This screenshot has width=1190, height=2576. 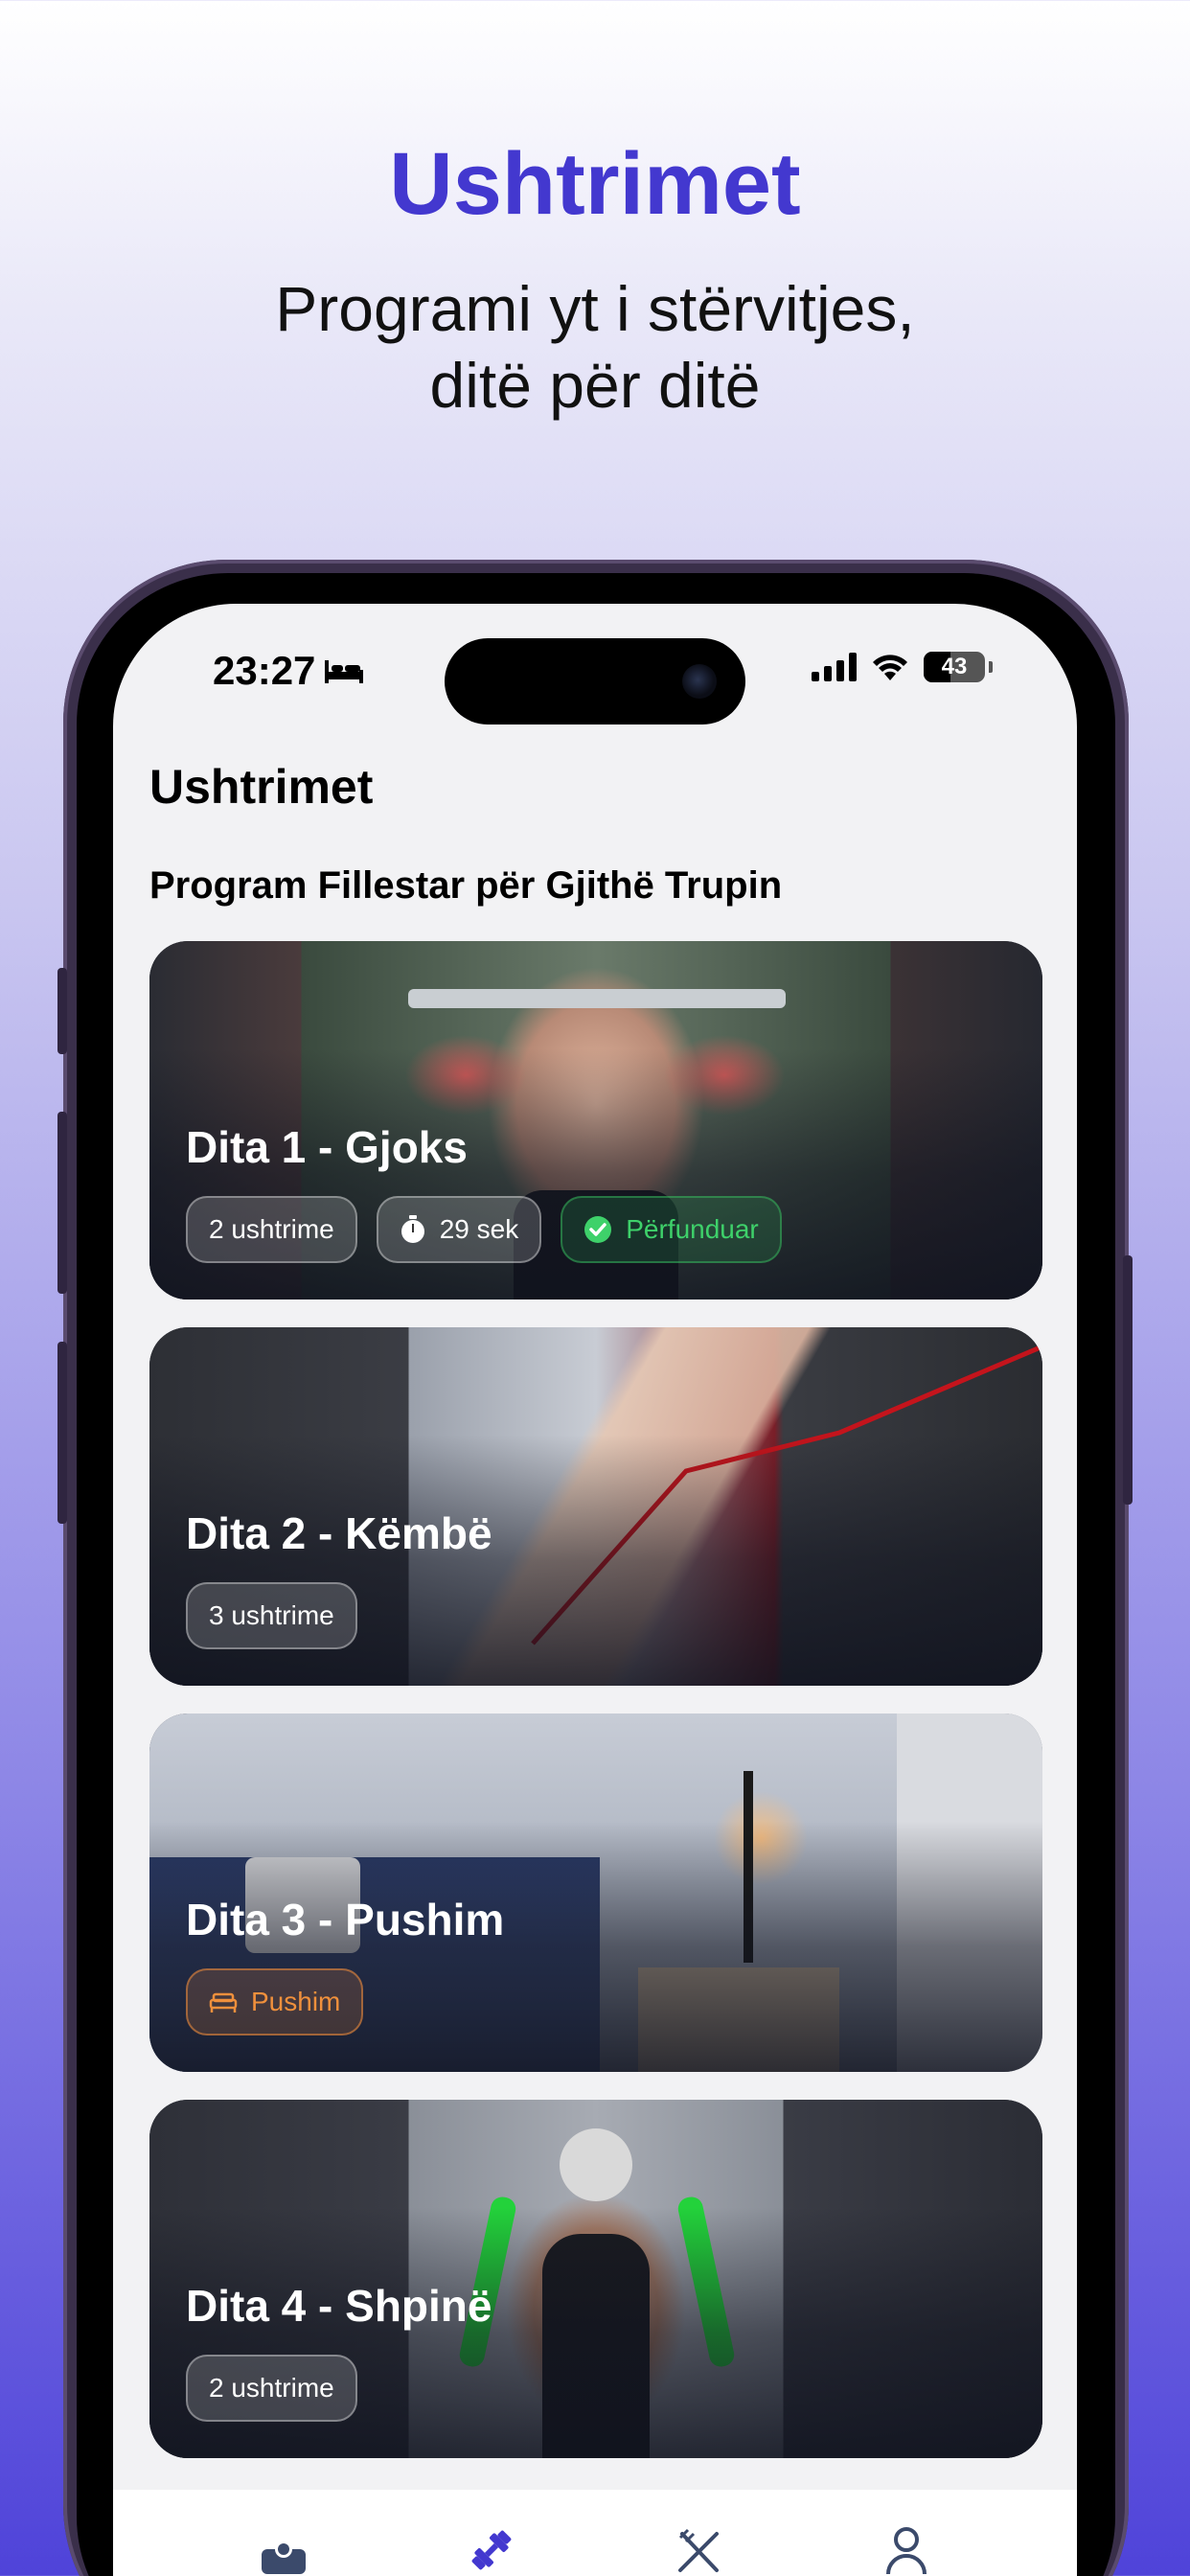 I want to click on tab-workouts, so click(x=492, y=2547).